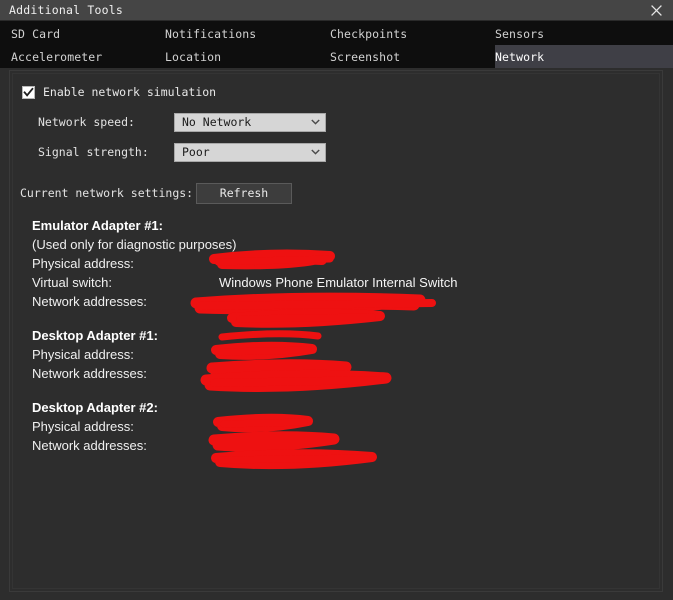  I want to click on tab-label: SD Card, so click(36, 33).